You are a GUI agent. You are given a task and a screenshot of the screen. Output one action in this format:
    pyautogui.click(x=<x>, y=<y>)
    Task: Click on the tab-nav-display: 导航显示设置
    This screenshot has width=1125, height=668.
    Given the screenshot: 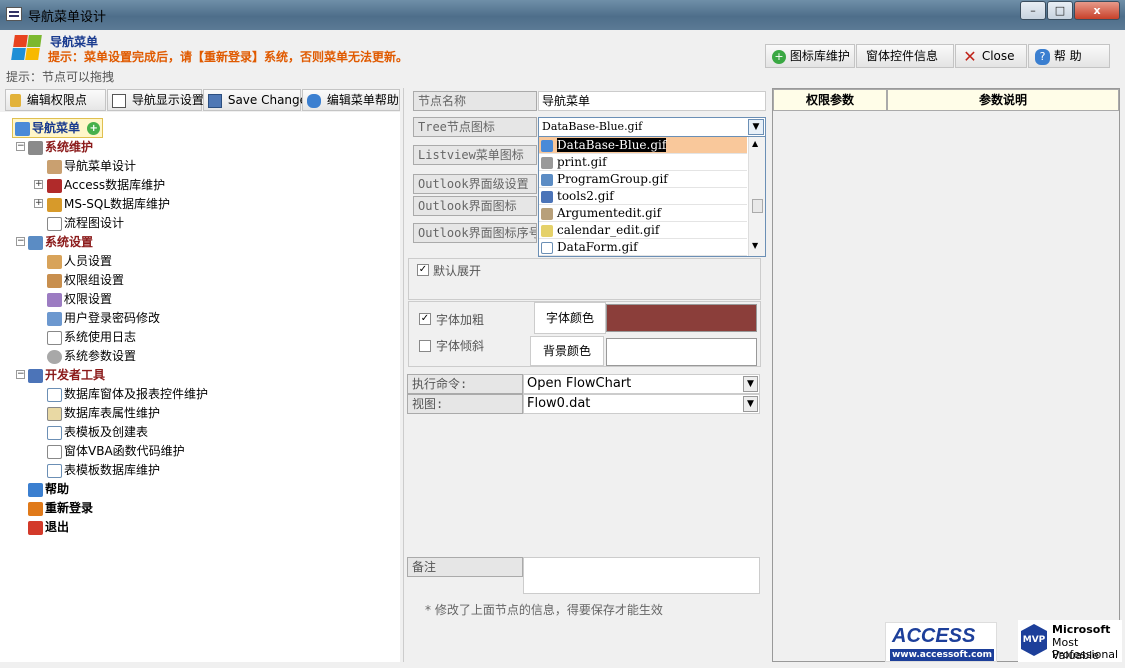 What is the action you would take?
    pyautogui.click(x=155, y=100)
    